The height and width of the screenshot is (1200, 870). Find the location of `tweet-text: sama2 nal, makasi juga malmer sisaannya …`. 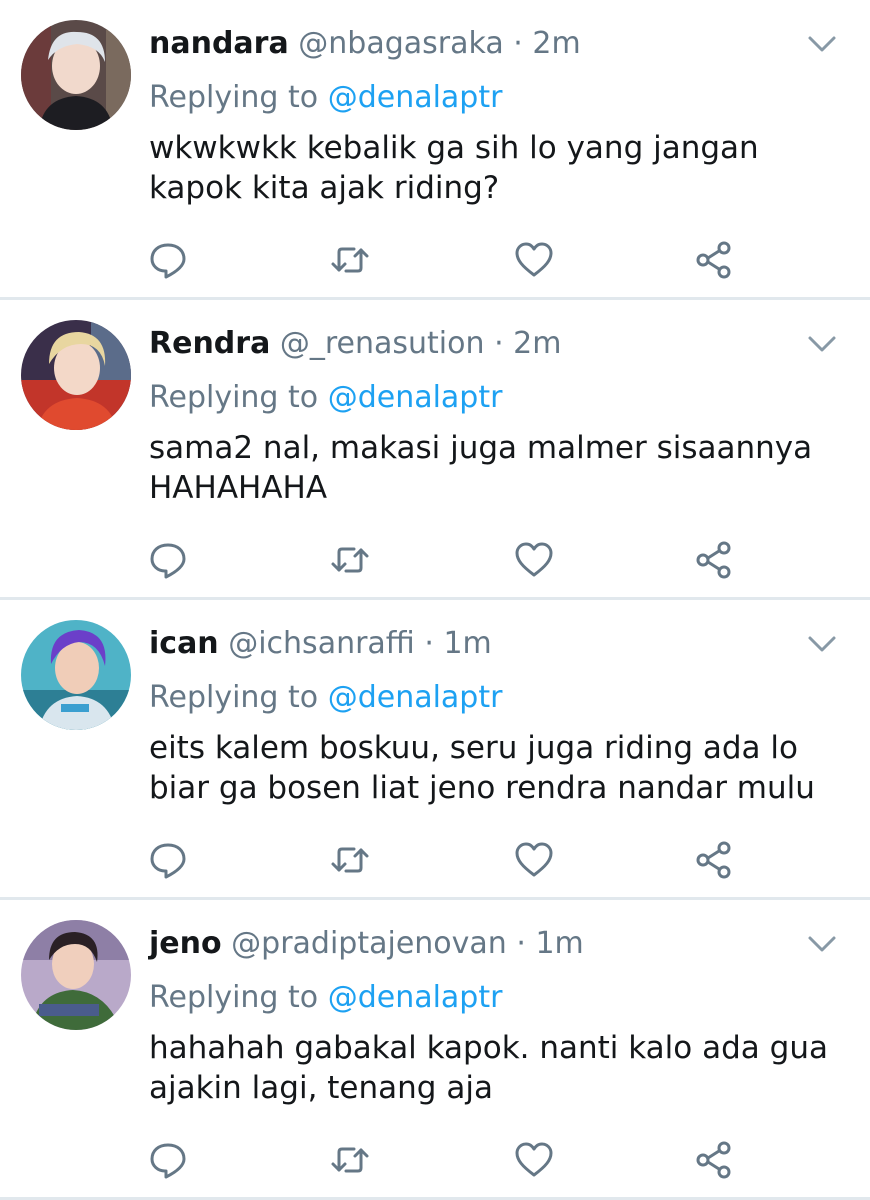

tweet-text: sama2 nal, makasi juga malmer sisaannya … is located at coordinates (481, 468).